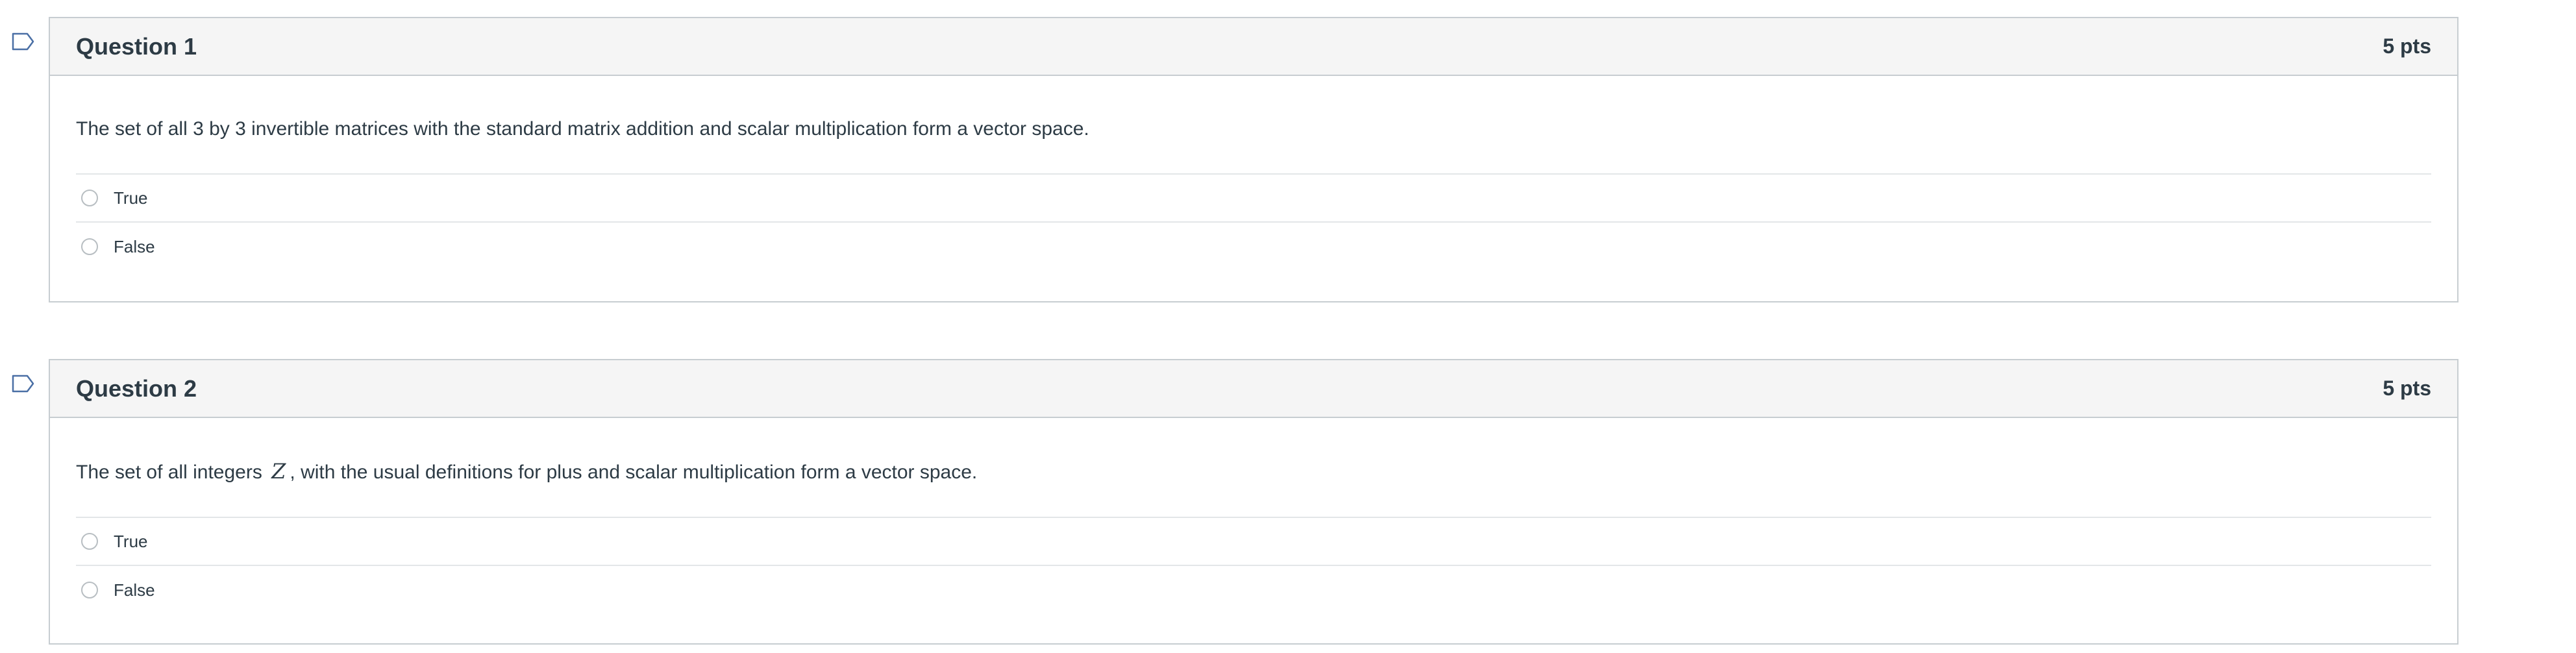 This screenshot has width=2576, height=653. Describe the element at coordinates (1253, 47) in the screenshot. I see `question-header: Question 1 5 pts` at that location.